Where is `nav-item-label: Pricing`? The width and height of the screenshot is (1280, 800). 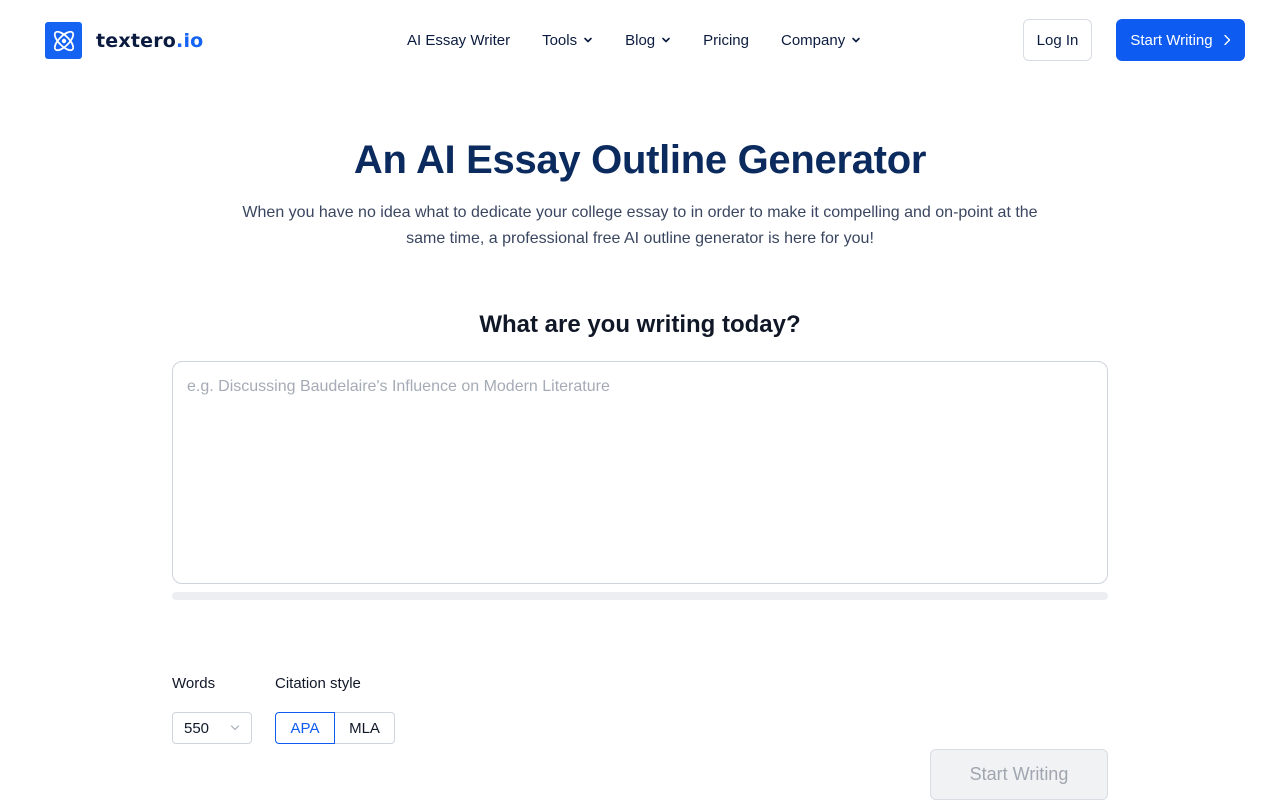 nav-item-label: Pricing is located at coordinates (726, 40).